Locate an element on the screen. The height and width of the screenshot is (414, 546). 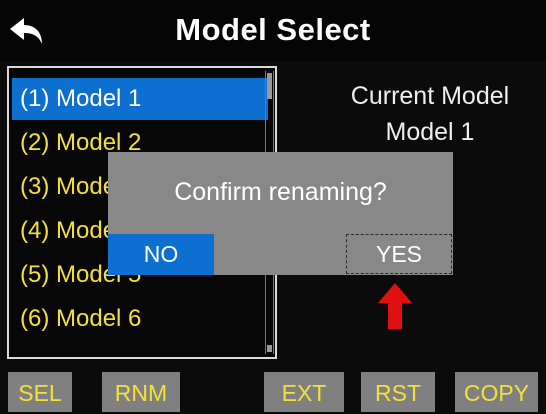
sel-softkey: SEL is located at coordinates (40, 392).